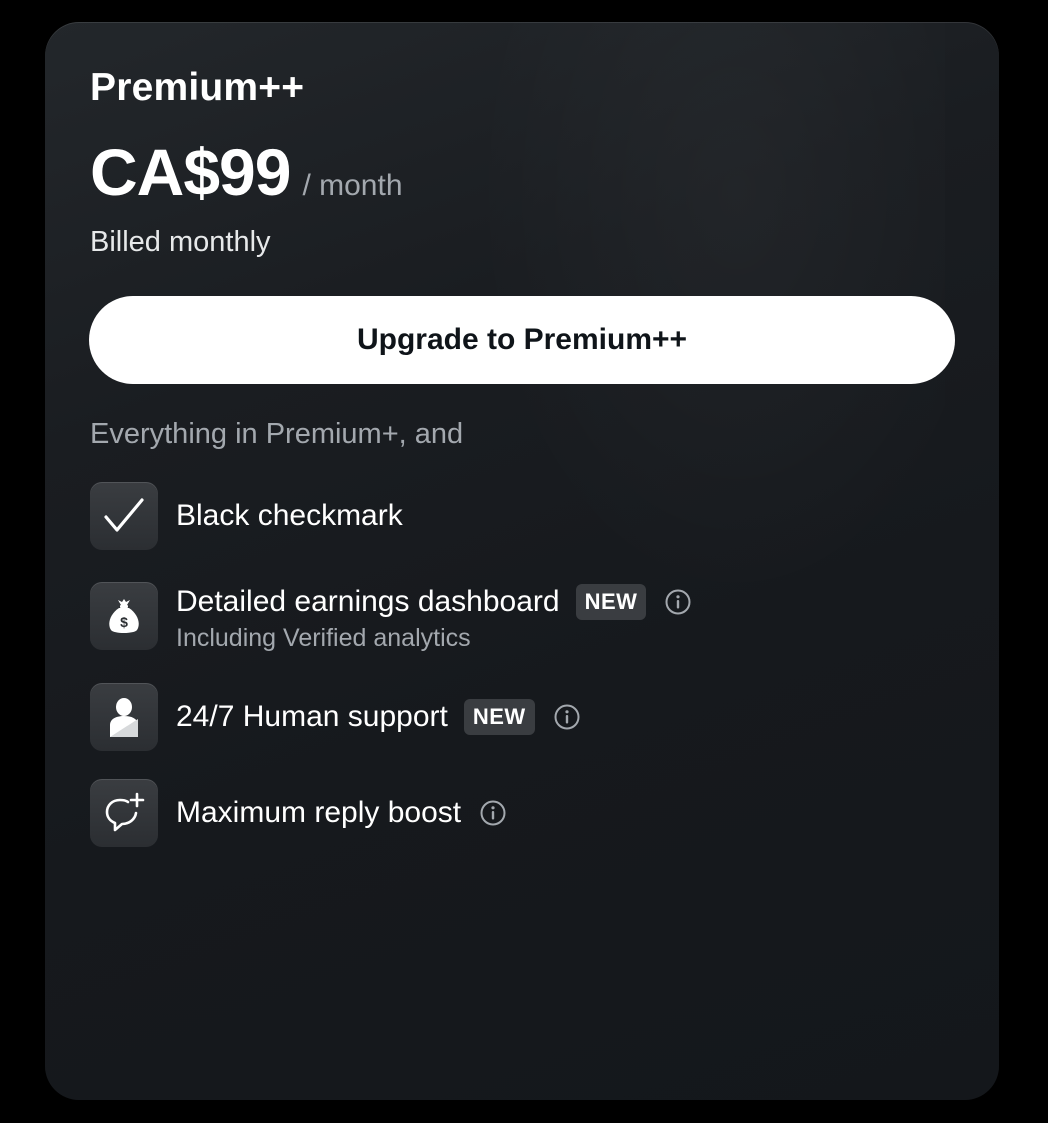 This screenshot has height=1123, width=1048. What do you see at coordinates (289, 515) in the screenshot?
I see `feature-title: Black checkmark` at bounding box center [289, 515].